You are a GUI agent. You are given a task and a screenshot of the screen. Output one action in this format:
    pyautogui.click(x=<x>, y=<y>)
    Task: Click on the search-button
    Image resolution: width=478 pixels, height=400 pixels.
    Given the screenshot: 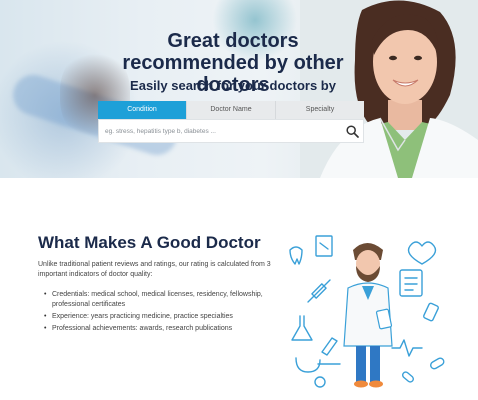 What is the action you would take?
    pyautogui.click(x=352, y=131)
    